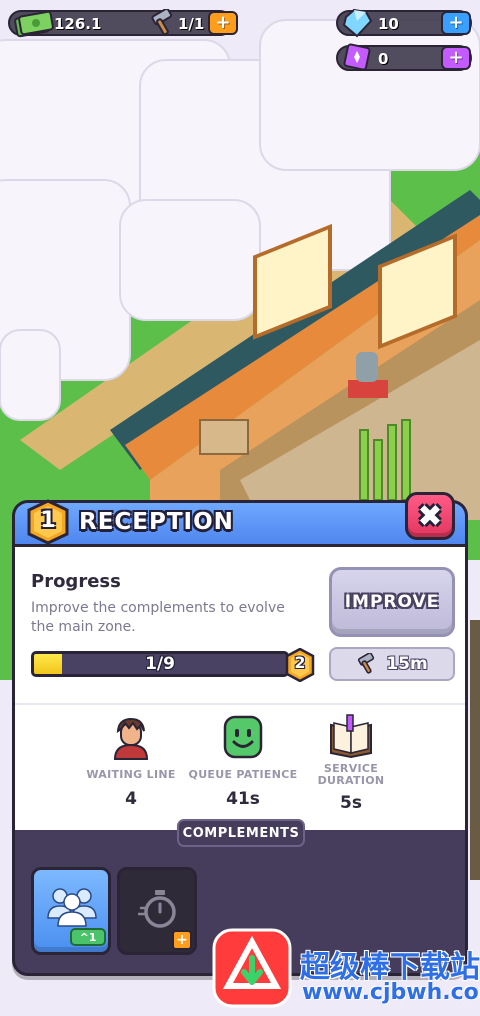 The image size is (480, 1016). Describe the element at coordinates (131, 774) in the screenshot. I see `stat-label: WAITING LINE` at that location.